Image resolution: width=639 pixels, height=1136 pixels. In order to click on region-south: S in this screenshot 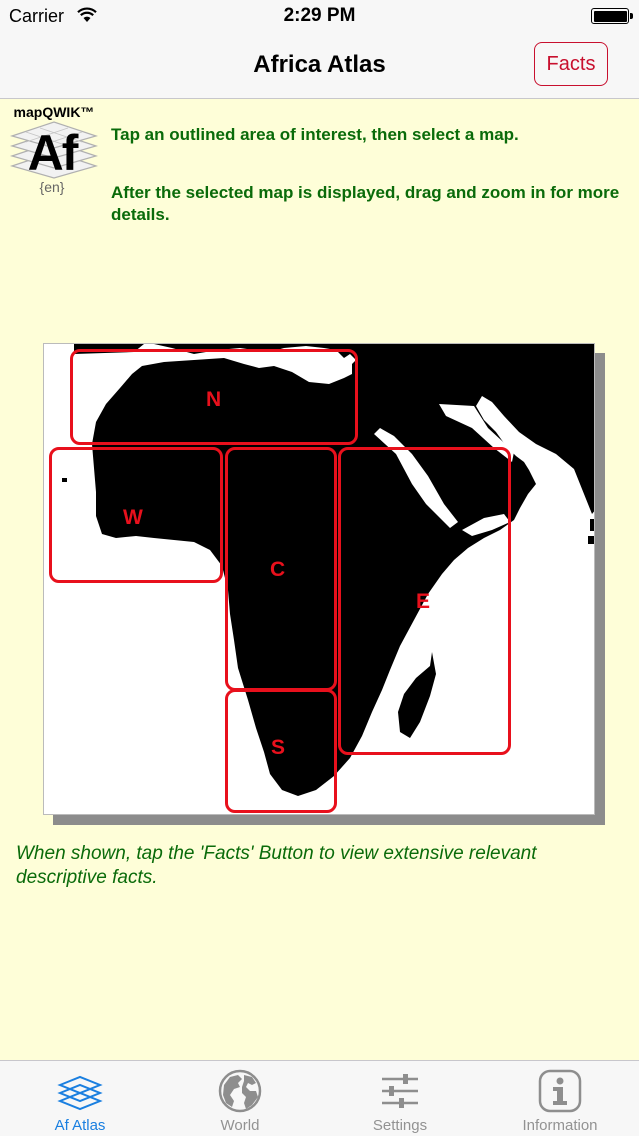, I will do `click(281, 751)`.